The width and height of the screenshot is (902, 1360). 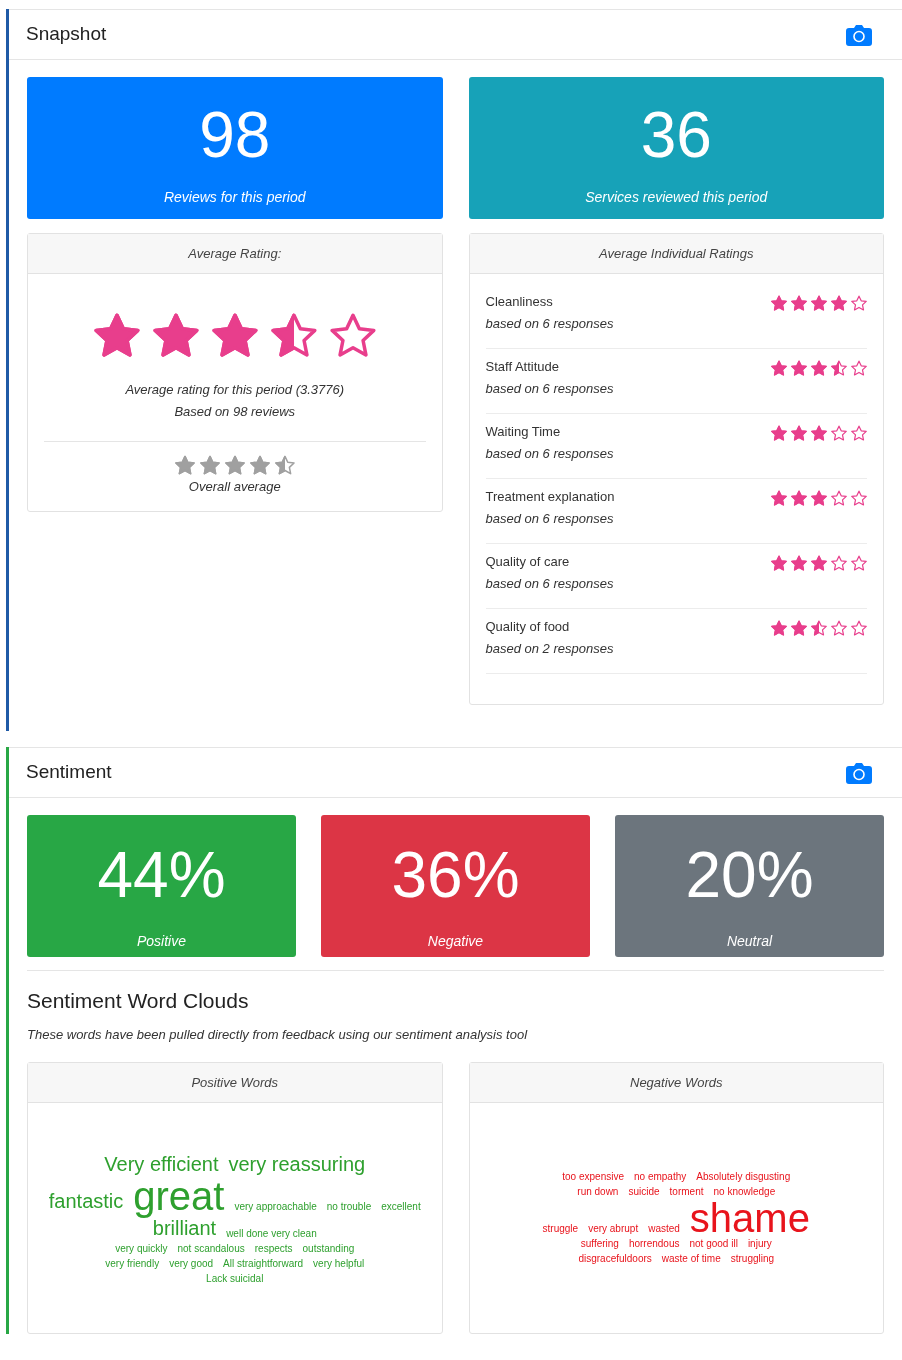 What do you see at coordinates (191, 1263) in the screenshot?
I see `cloud-word: very good` at bounding box center [191, 1263].